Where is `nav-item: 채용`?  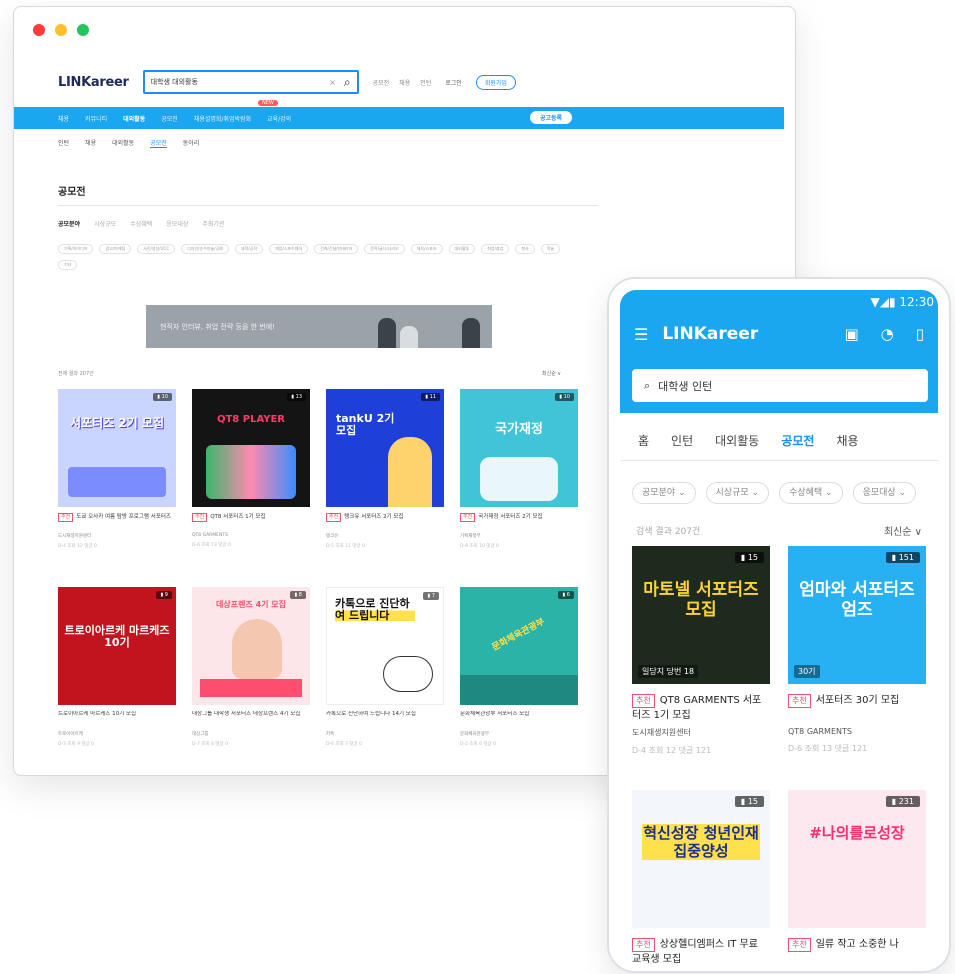
nav-item: 채용 is located at coordinates (63, 118).